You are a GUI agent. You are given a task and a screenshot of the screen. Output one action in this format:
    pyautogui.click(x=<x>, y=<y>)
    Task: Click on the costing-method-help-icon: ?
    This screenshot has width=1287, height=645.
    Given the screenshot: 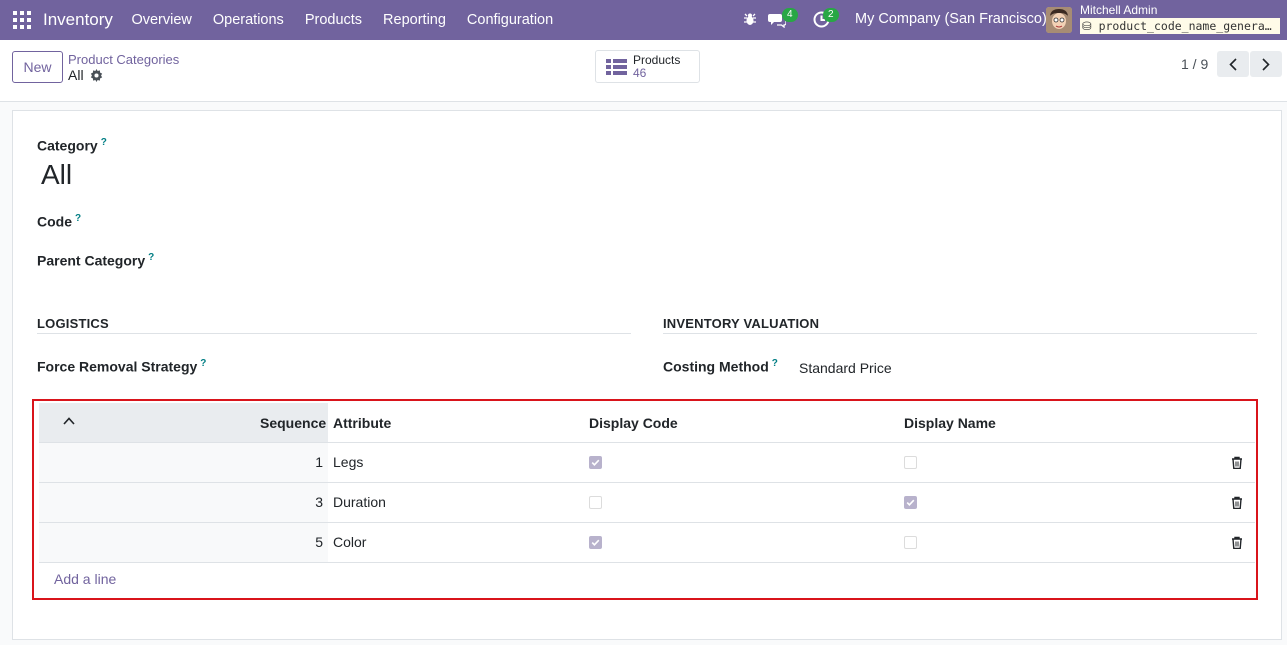 What is the action you would take?
    pyautogui.click(x=775, y=363)
    